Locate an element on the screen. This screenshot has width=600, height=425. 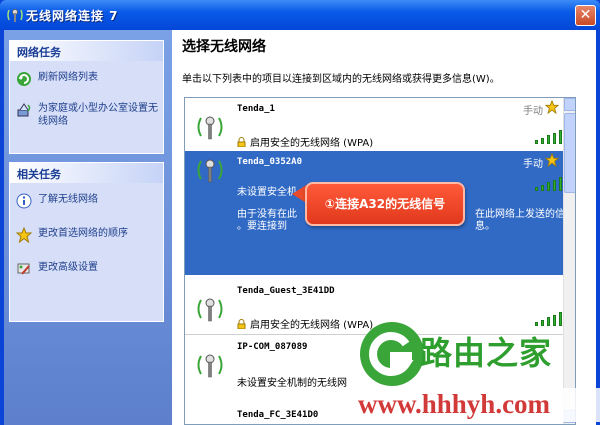
brand-logo-icon is located at coordinates (392, 354).